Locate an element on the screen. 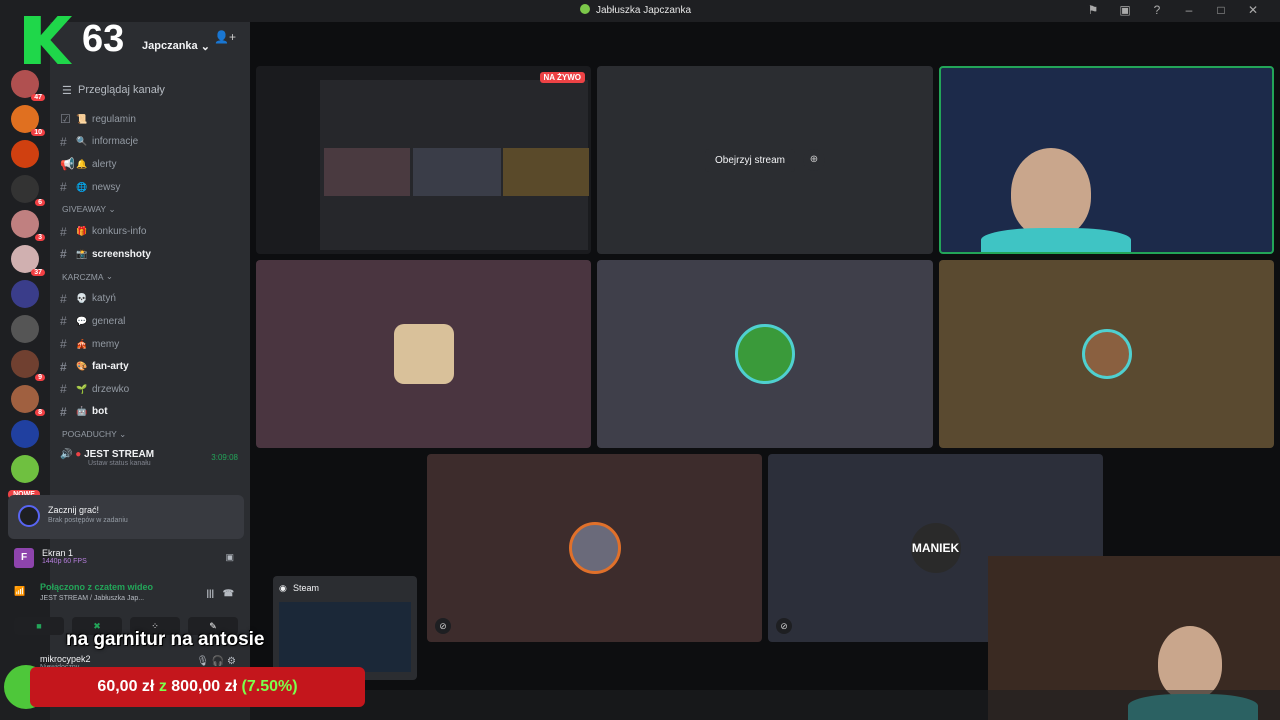 The height and width of the screenshot is (720, 1280). title-bar: Jabłuszka Japczanka ⚑ ▣ ? – □ ✕ is located at coordinates (640, 11).